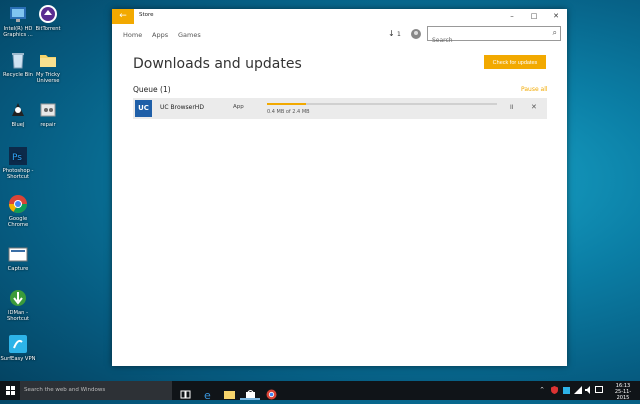  Describe the element at coordinates (18, 174) in the screenshot. I see `desktop-icon-label: Photoshop - Shortcut` at that location.